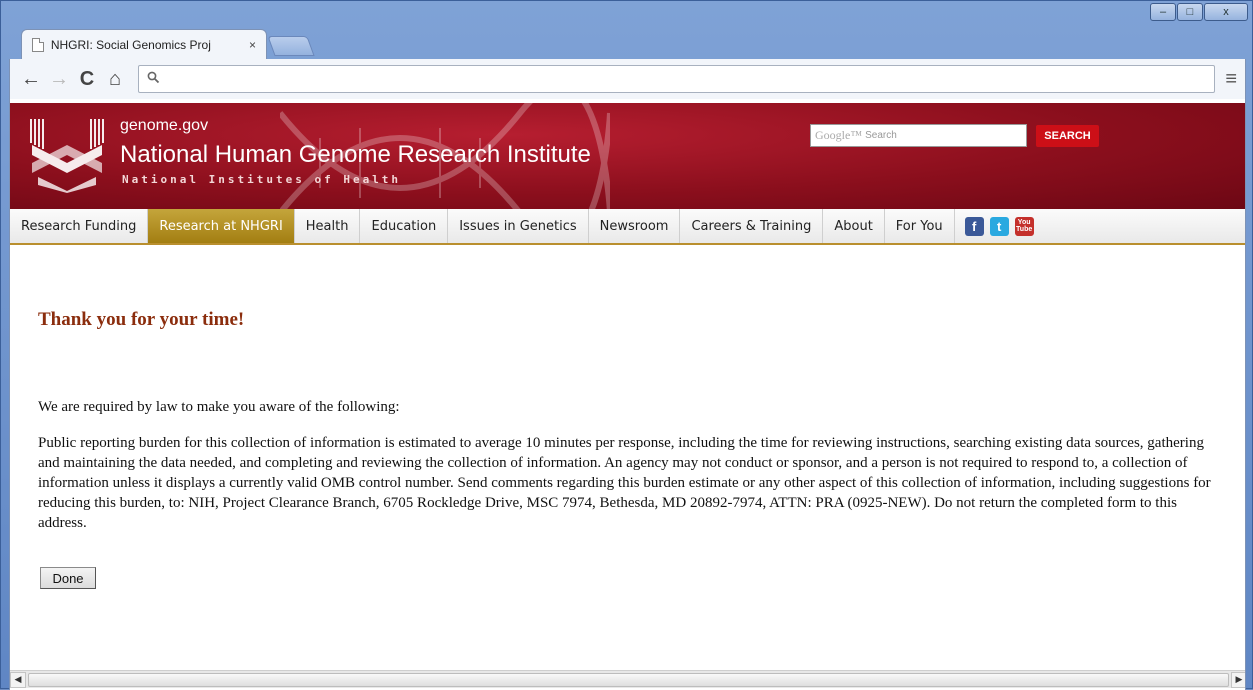 This screenshot has width=1253, height=690. I want to click on nav-about: About, so click(854, 226).